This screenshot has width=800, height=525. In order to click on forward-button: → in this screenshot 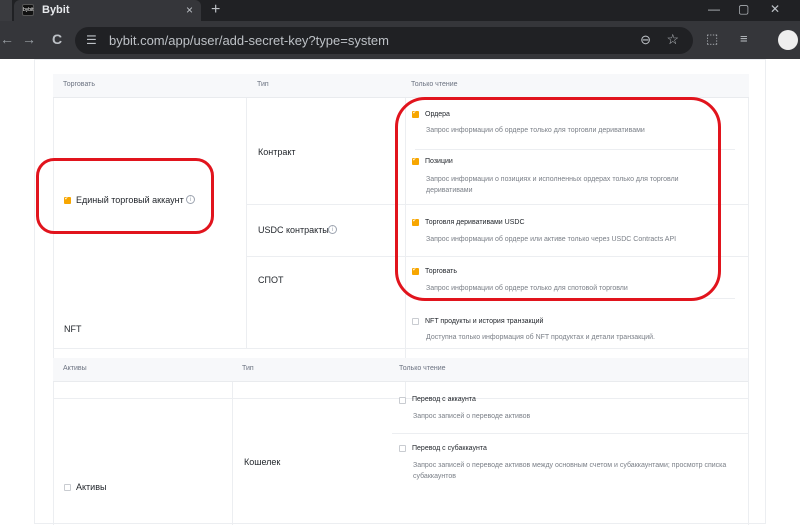, I will do `click(29, 39)`.